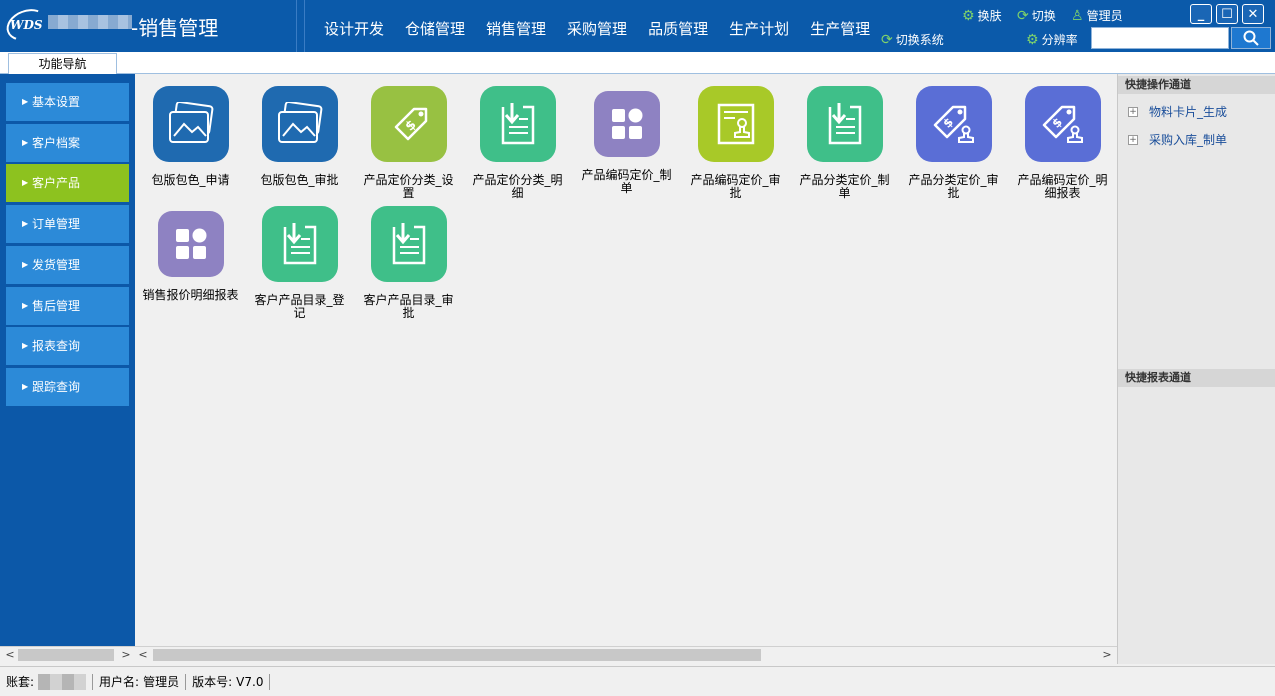  I want to click on main-horizontal-scrollbar: < >, so click(626, 654).